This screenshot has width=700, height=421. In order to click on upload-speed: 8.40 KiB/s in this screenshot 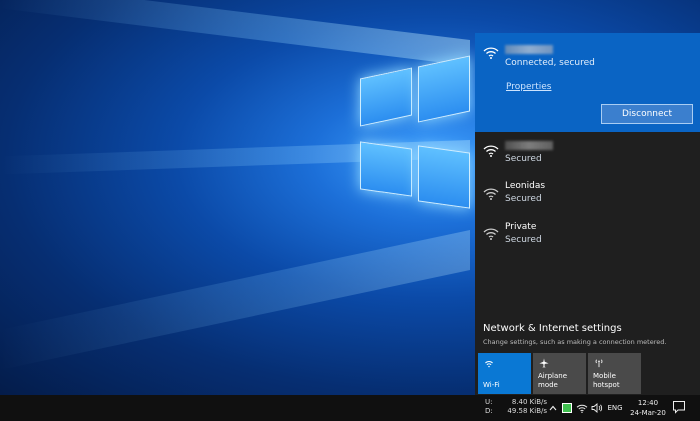, I will do `click(529, 402)`.